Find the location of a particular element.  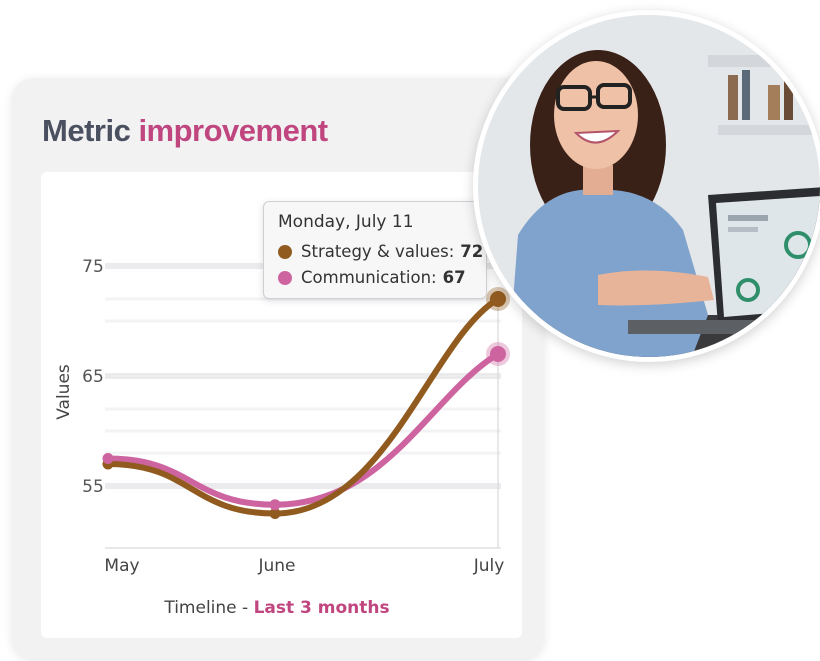

x-tick-june: June is located at coordinates (276, 566).